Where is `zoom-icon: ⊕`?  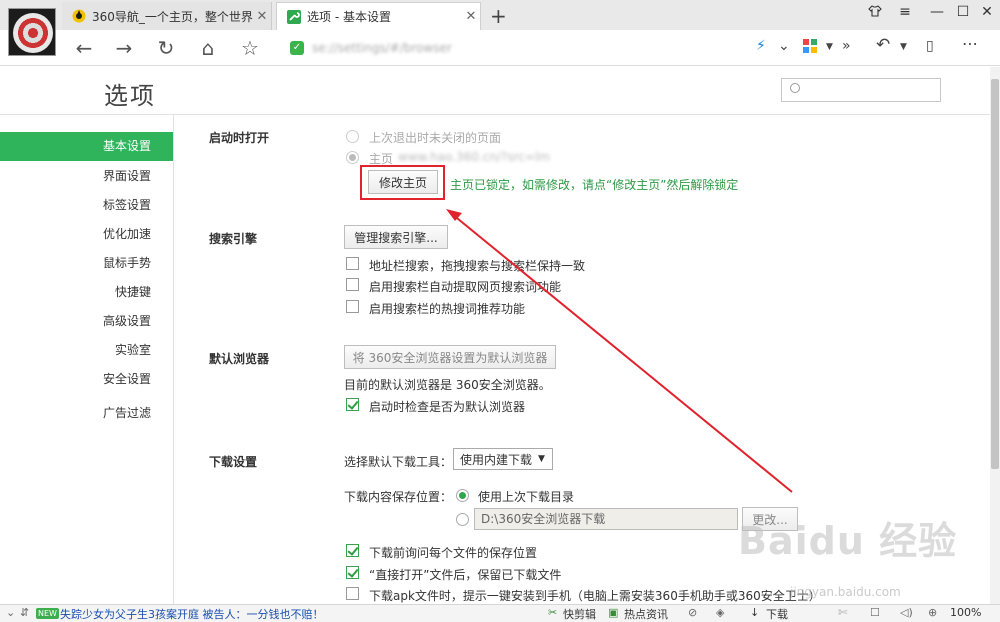 zoom-icon: ⊕ is located at coordinates (932, 612).